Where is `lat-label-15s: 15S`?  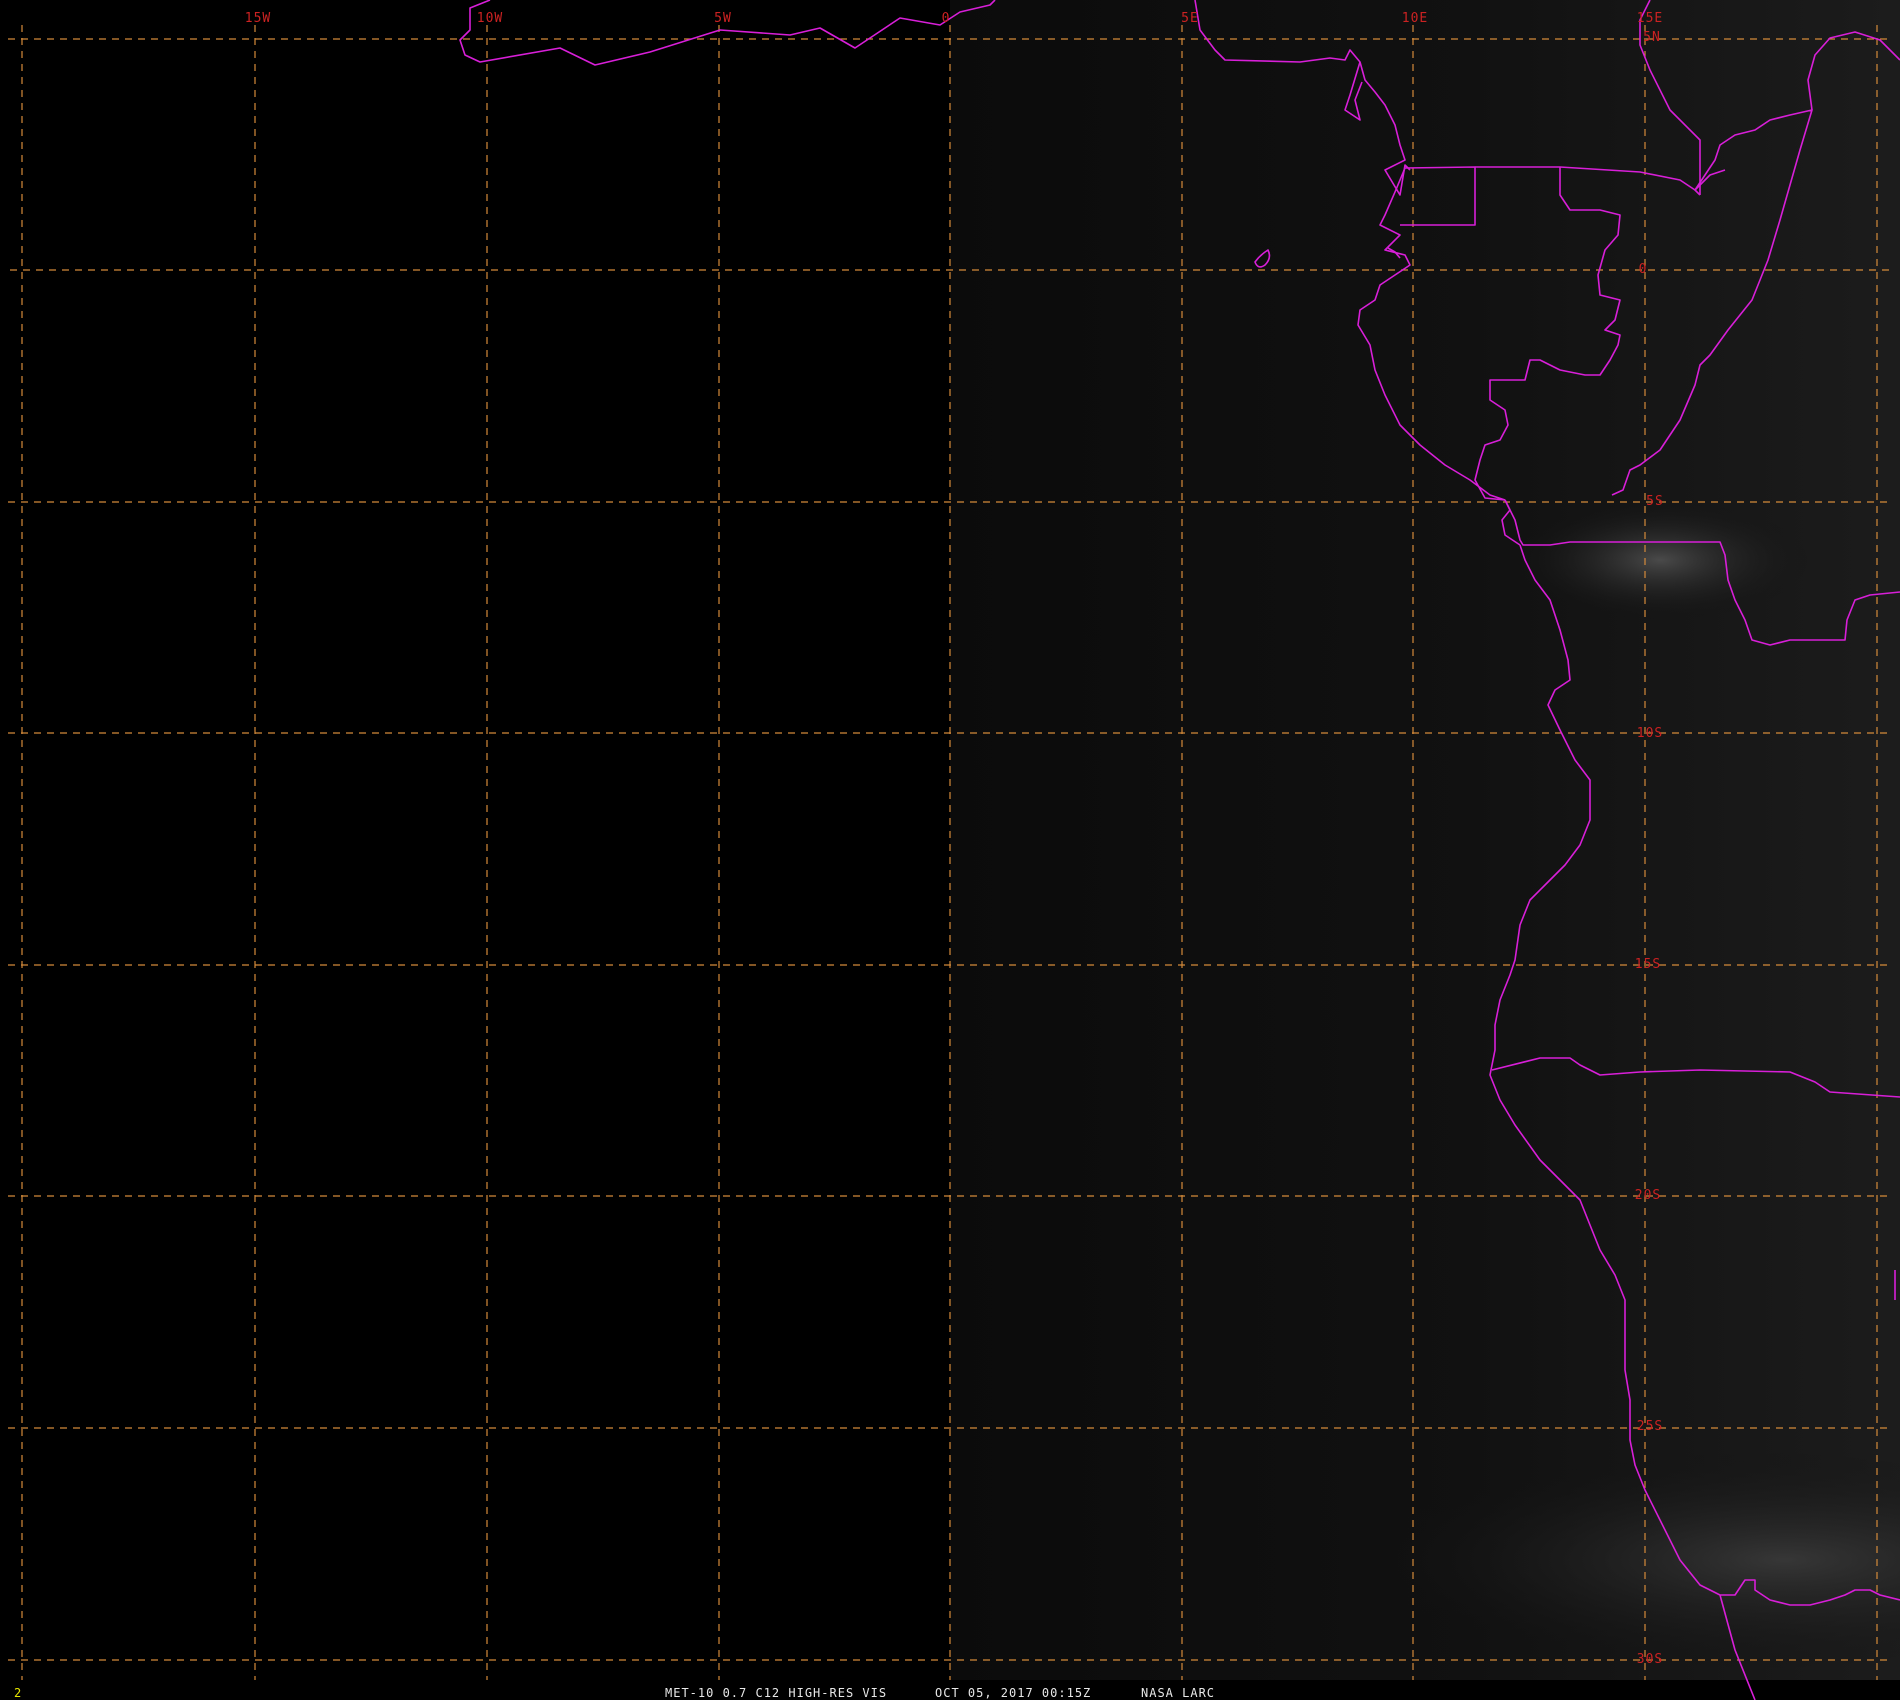 lat-label-15s: 15S is located at coordinates (1648, 964).